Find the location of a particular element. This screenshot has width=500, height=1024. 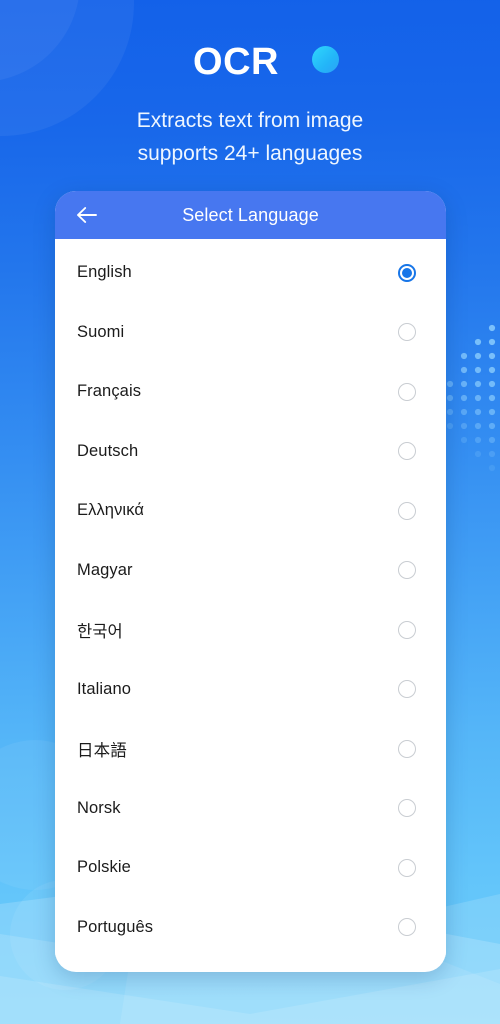

language-label: Italiano is located at coordinates (104, 688).